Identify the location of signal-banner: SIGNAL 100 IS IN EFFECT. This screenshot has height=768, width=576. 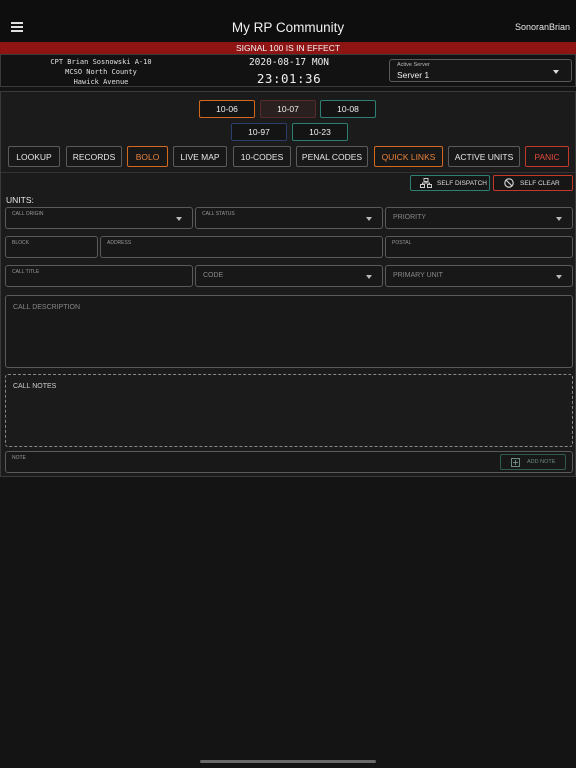
(288, 48).